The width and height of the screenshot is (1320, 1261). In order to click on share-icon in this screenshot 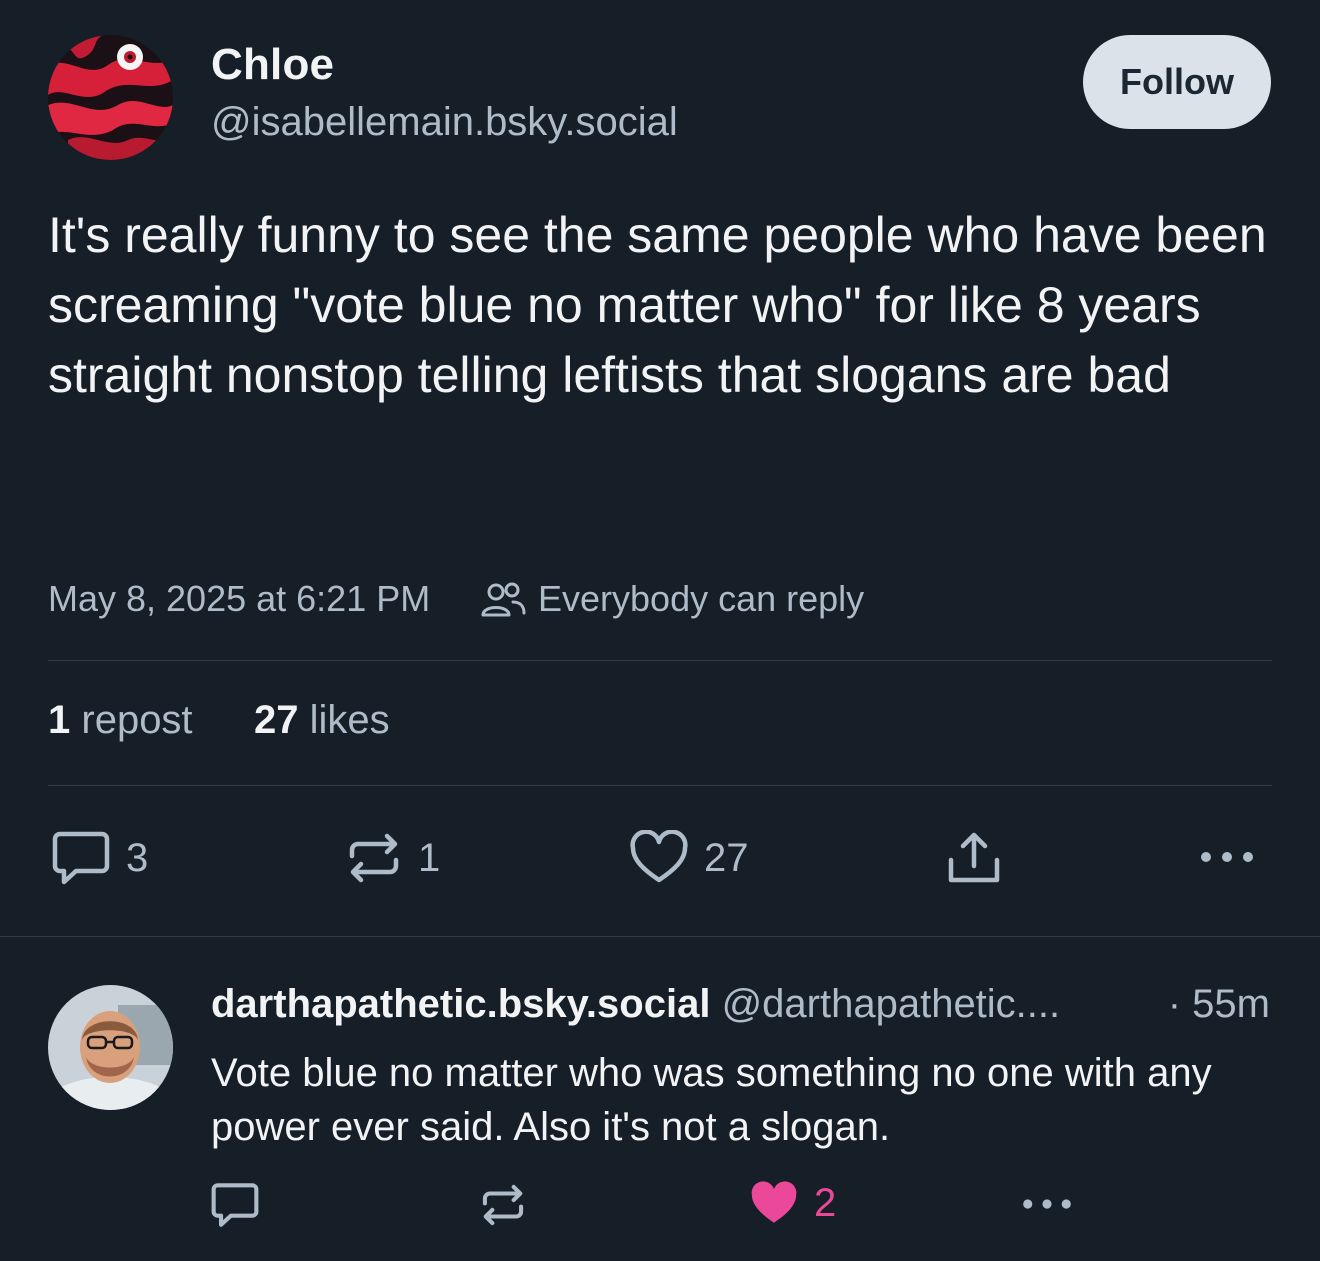, I will do `click(974, 857)`.